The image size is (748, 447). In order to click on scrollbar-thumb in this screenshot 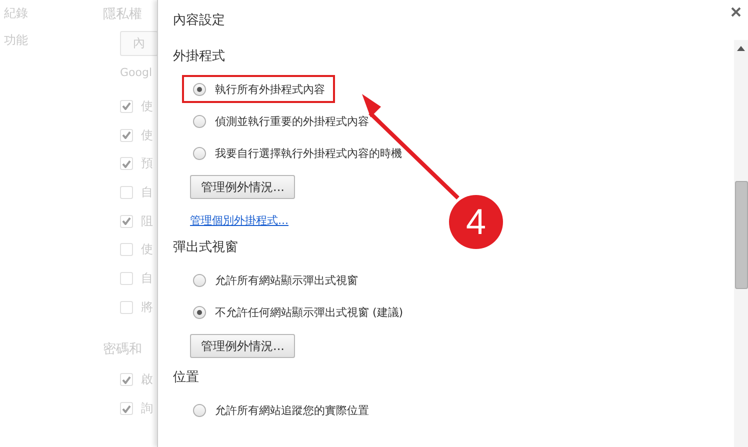, I will do `click(741, 235)`.